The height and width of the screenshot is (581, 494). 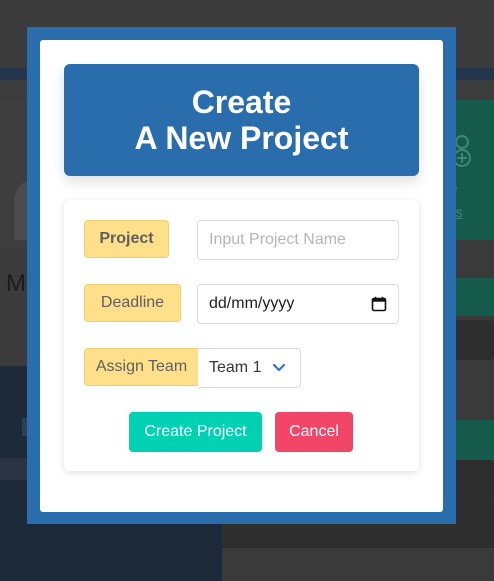 I want to click on modal-title-banner: Create A New Project, so click(x=241, y=120).